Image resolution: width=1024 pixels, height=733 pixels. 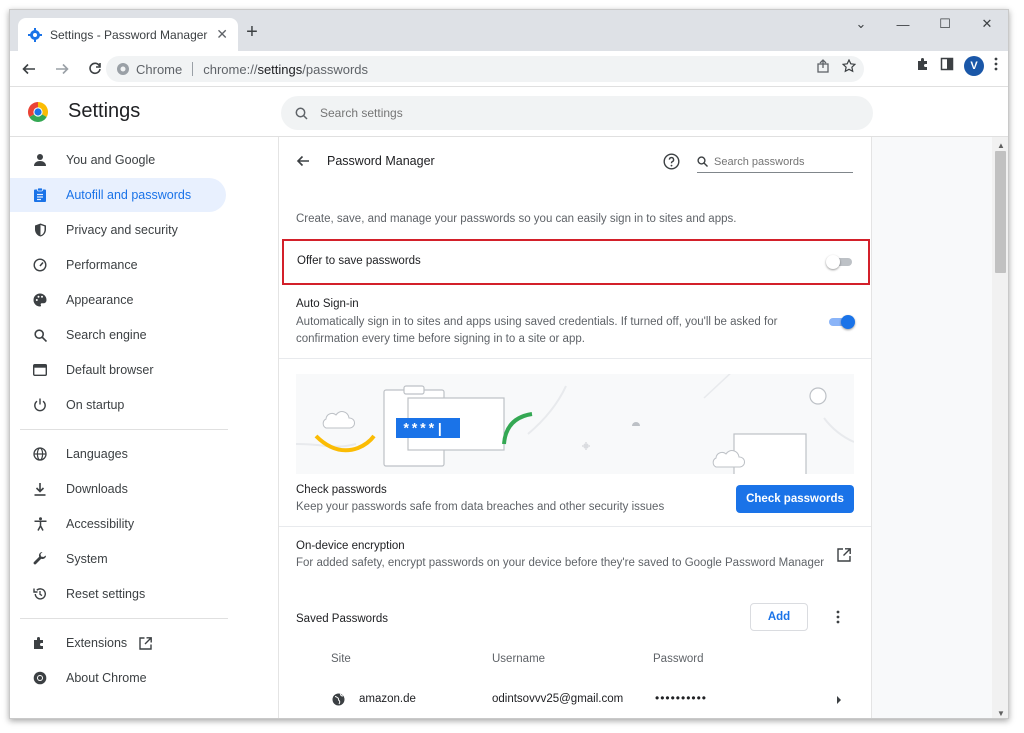 What do you see at coordinates (104, 111) in the screenshot?
I see `page-title: Settings` at bounding box center [104, 111].